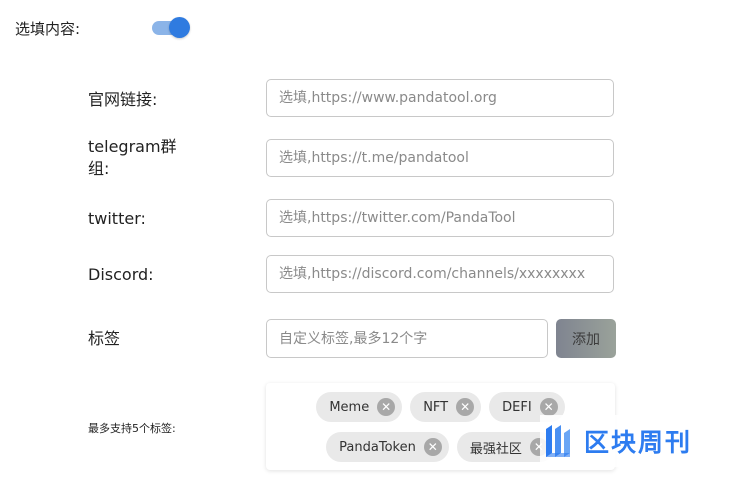 This screenshot has height=489, width=744. I want to click on tag-text: Meme, so click(349, 407).